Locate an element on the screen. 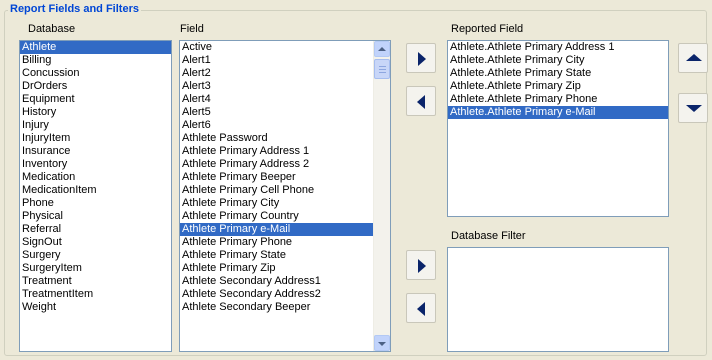  field-item: Athlete Primary City is located at coordinates (285, 203).